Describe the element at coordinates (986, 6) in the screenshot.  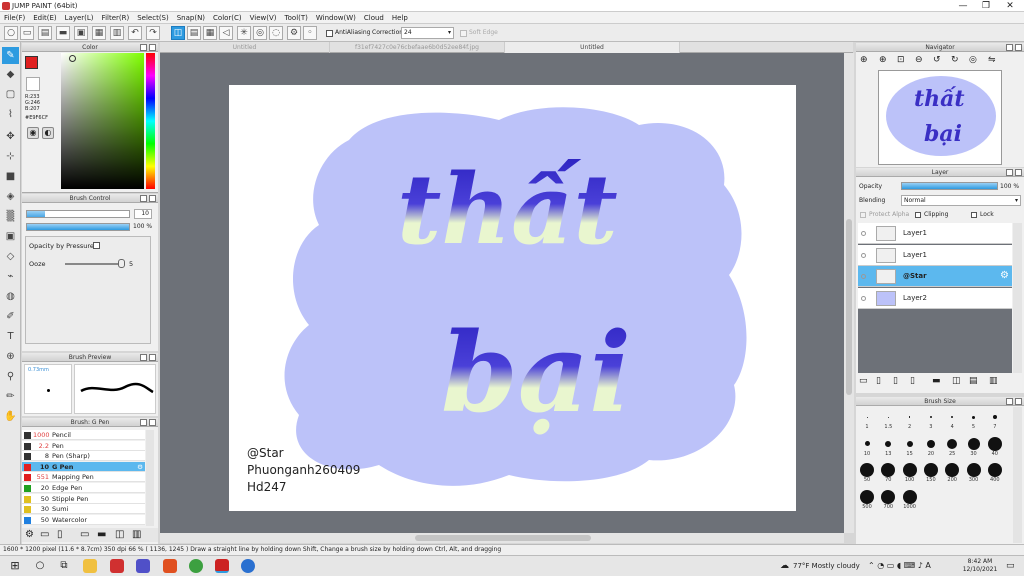
I see `maximize-button: ❐` at that location.